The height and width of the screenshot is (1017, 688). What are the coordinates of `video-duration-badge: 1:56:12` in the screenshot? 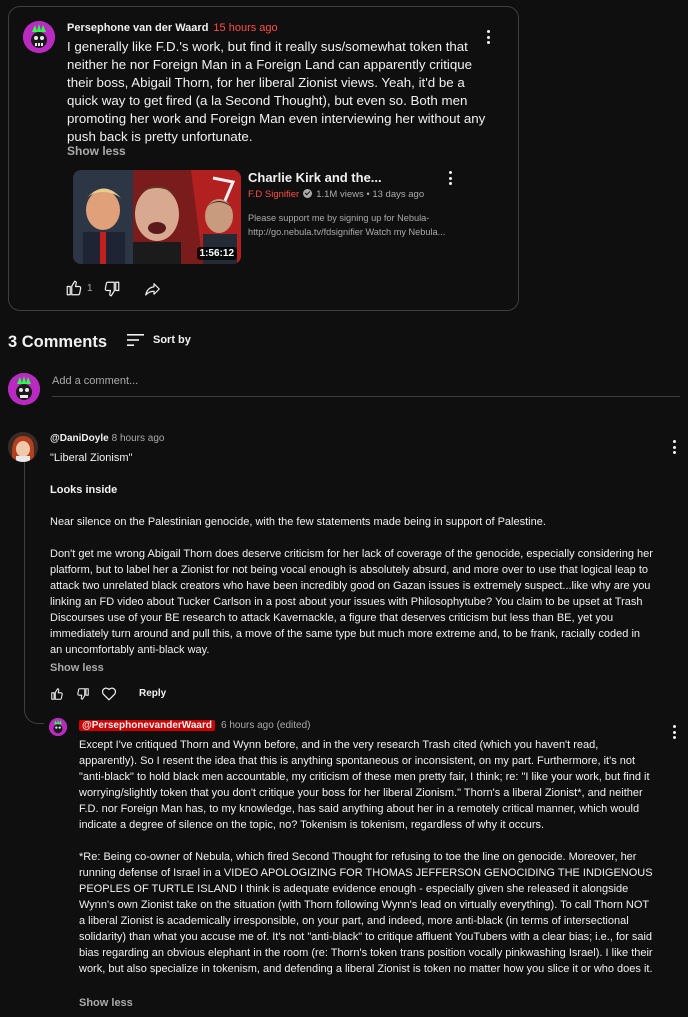 It's located at (216, 253).